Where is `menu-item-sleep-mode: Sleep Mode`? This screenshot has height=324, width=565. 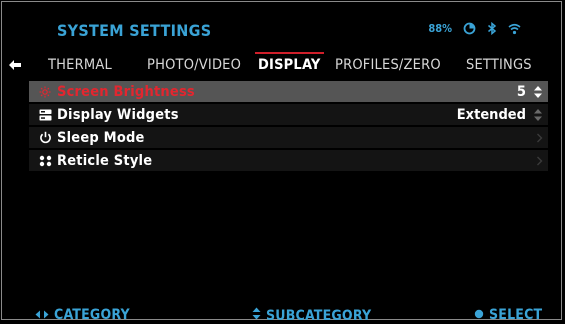
menu-item-sleep-mode: Sleep Mode is located at coordinates (288, 137).